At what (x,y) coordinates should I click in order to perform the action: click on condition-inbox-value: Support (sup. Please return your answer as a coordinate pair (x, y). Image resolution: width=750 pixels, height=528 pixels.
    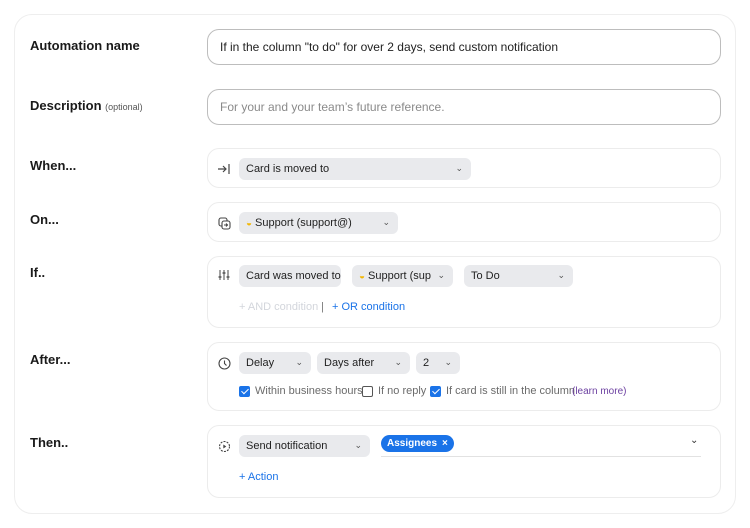
    Looking at the image, I should click on (400, 276).